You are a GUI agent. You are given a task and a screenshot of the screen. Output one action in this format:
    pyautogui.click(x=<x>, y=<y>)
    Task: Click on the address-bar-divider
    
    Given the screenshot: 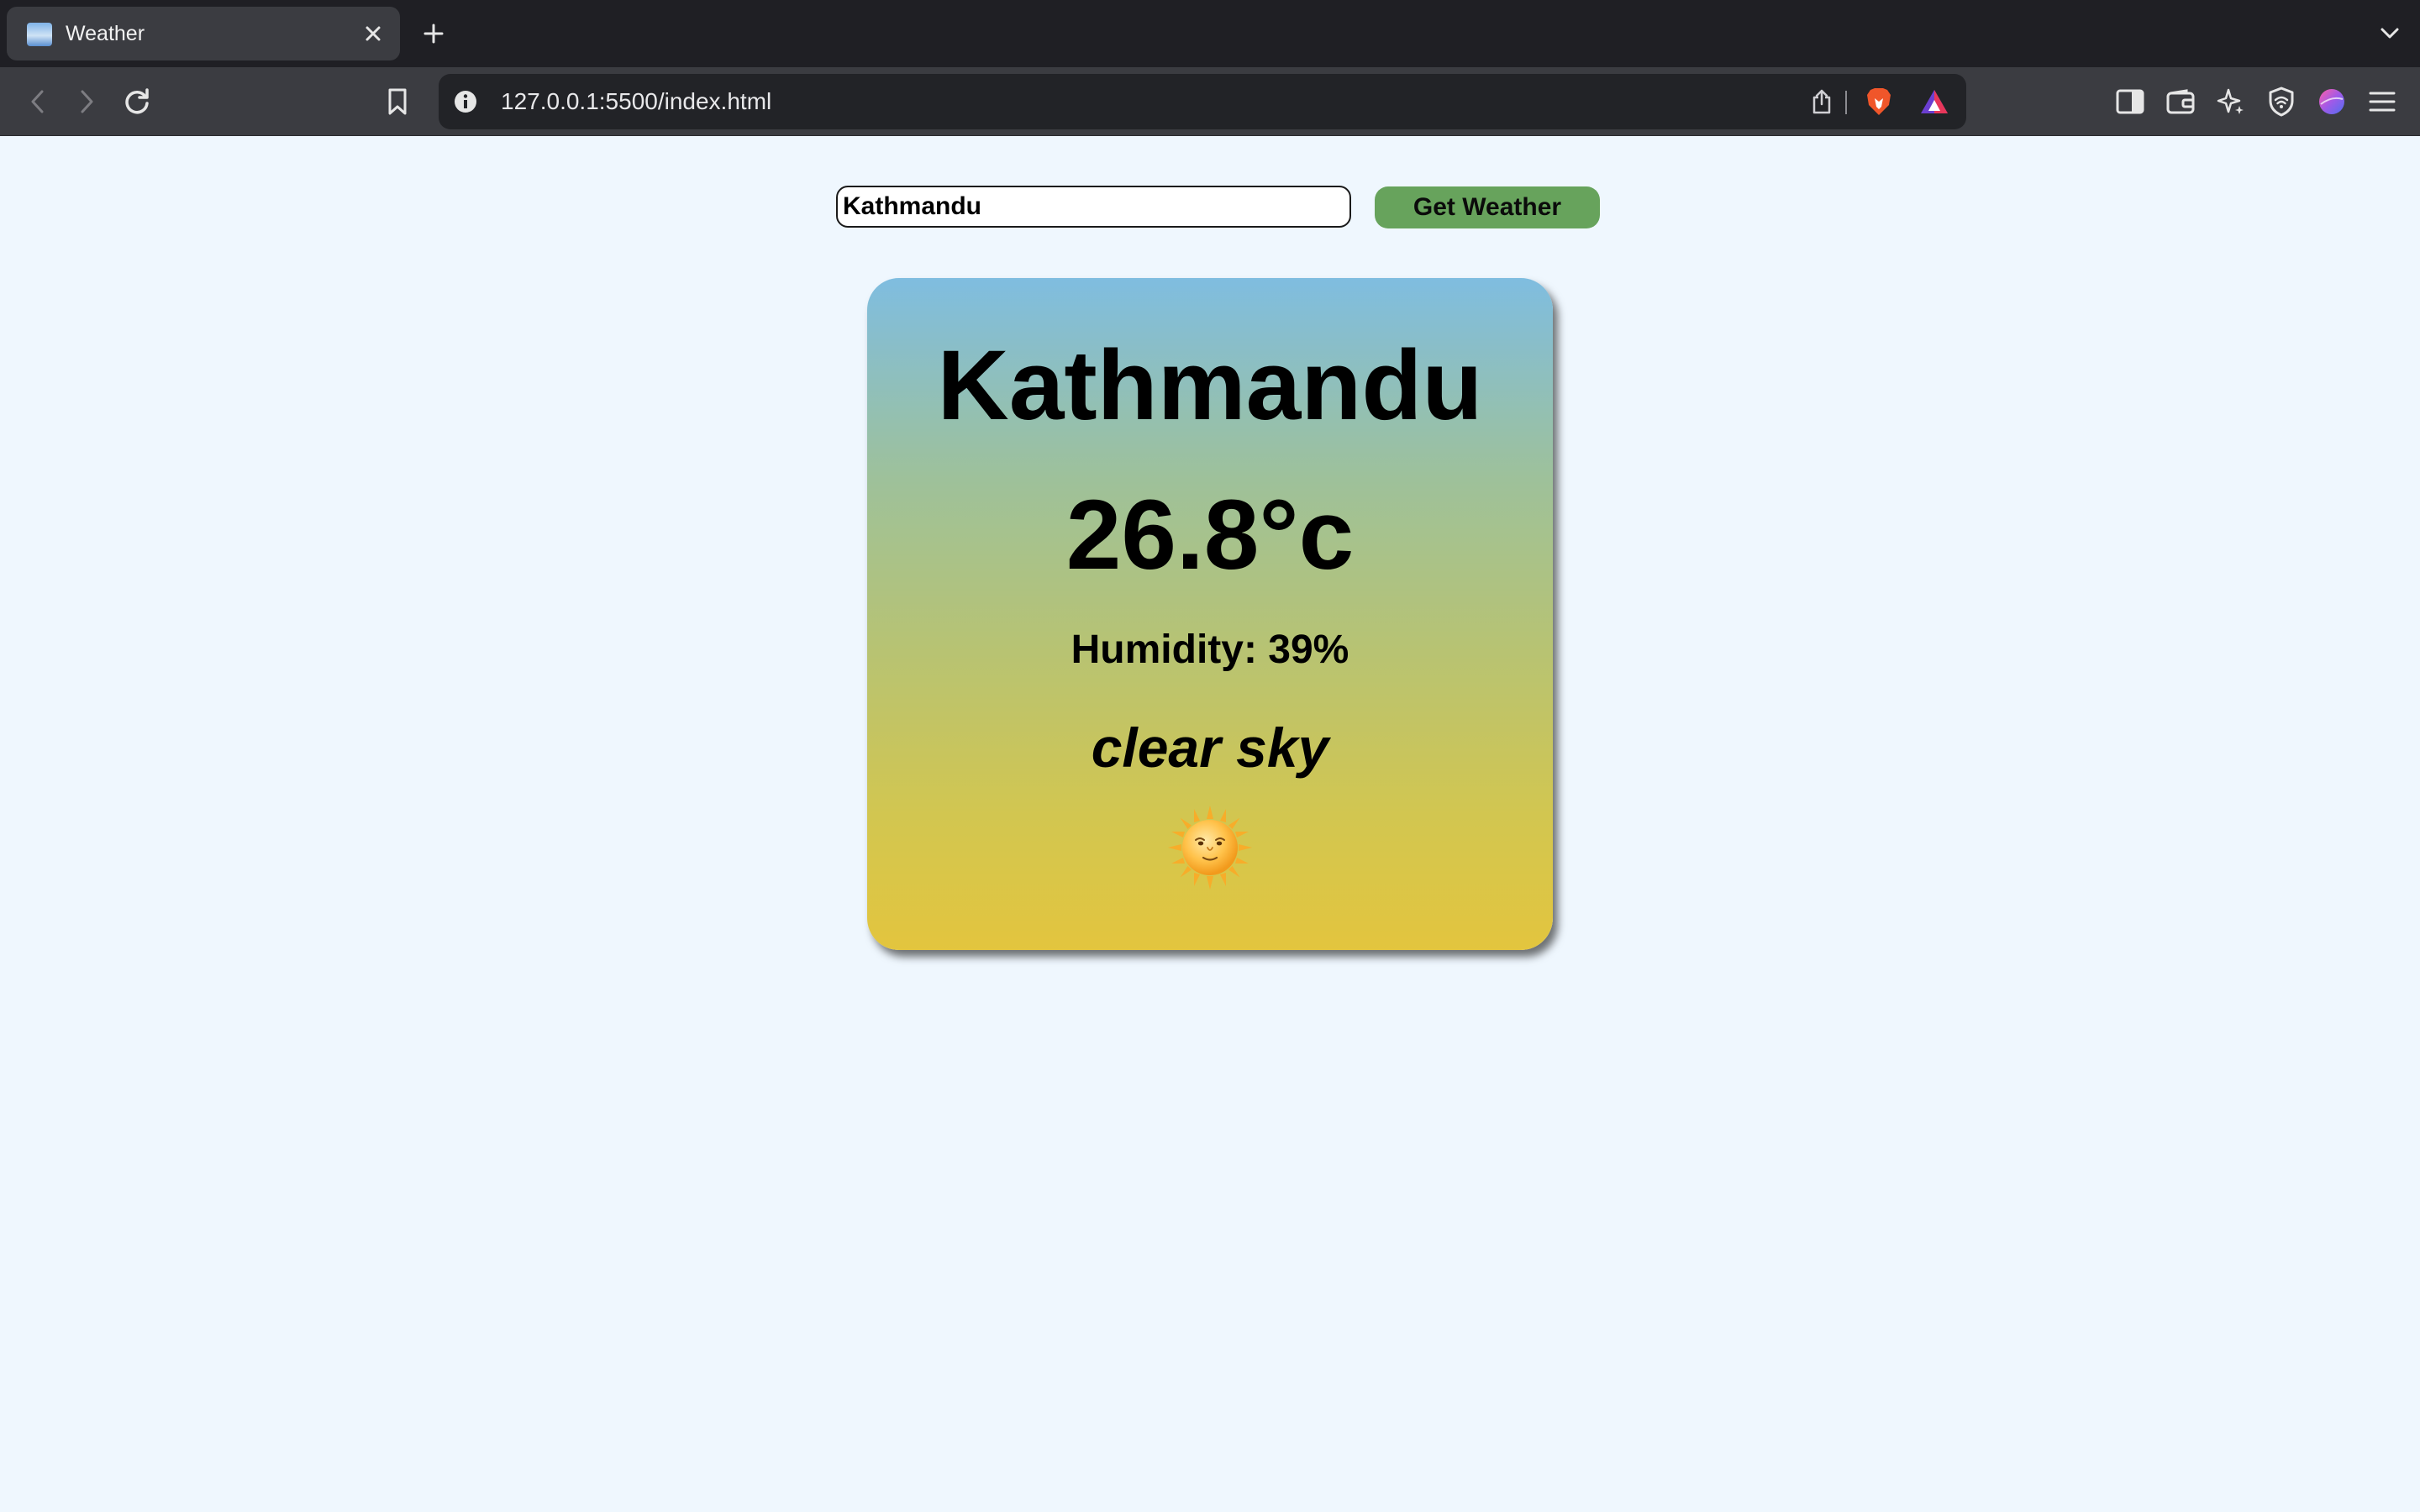 What is the action you would take?
    pyautogui.click(x=1846, y=102)
    